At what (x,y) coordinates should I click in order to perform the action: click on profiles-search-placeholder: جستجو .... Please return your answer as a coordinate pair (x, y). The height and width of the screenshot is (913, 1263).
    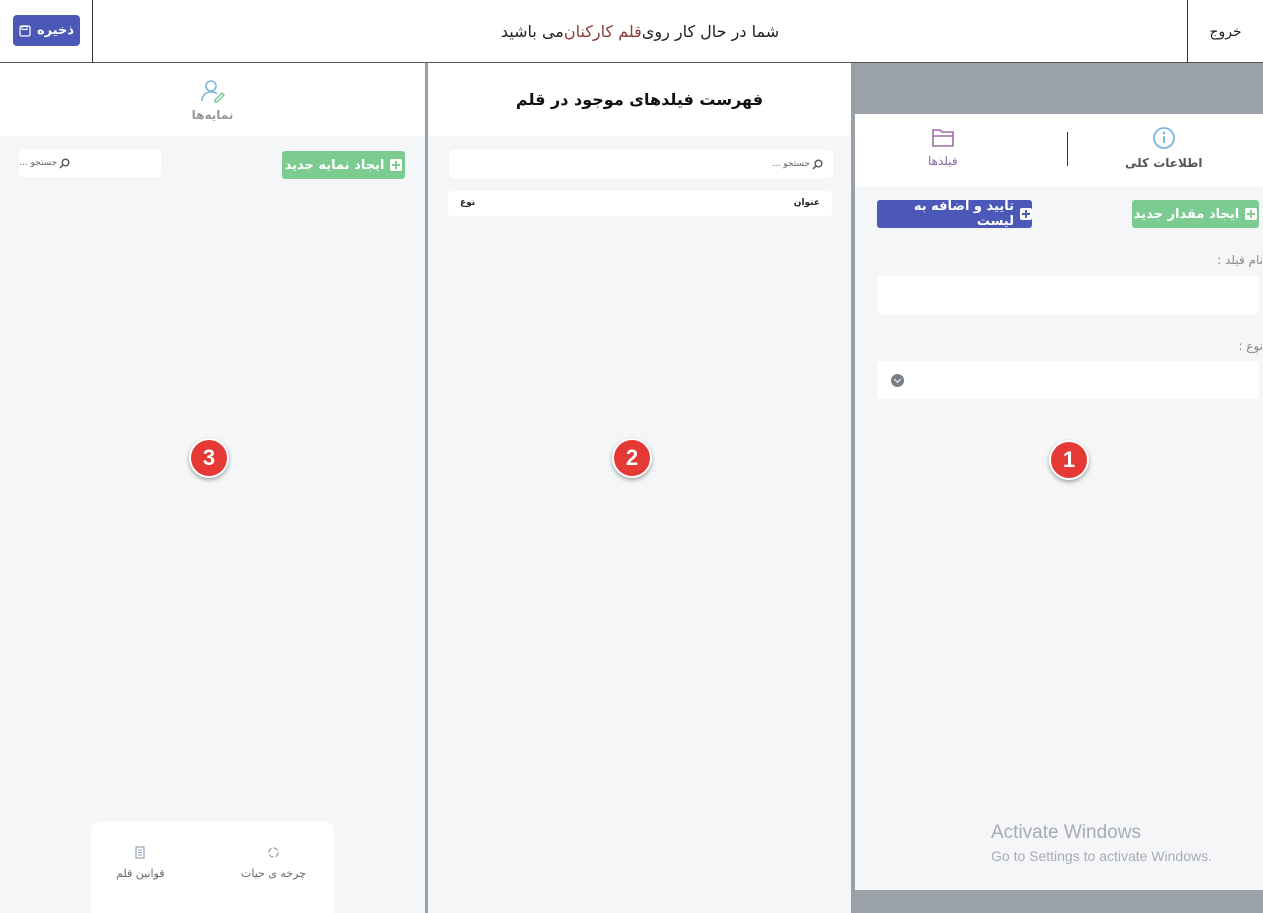
    Looking at the image, I should click on (38, 163).